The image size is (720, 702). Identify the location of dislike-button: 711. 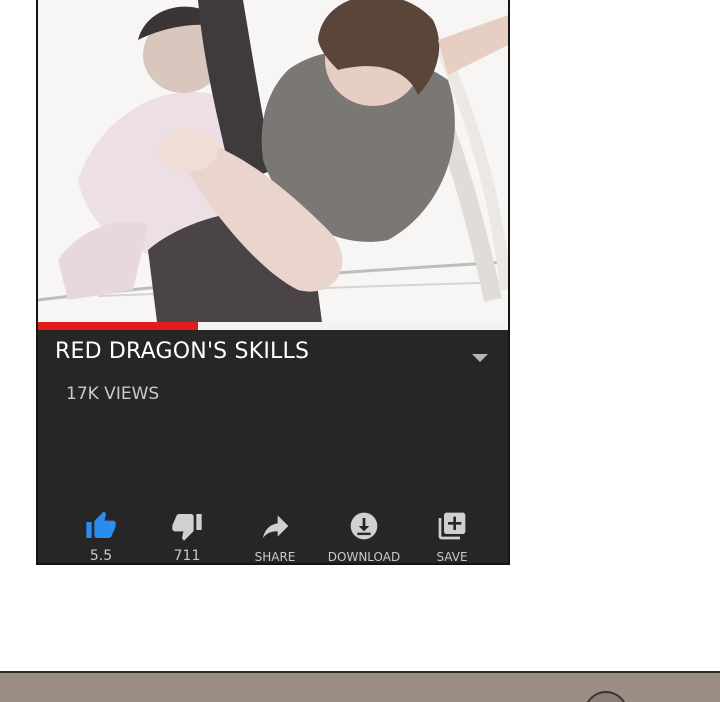
(187, 537).